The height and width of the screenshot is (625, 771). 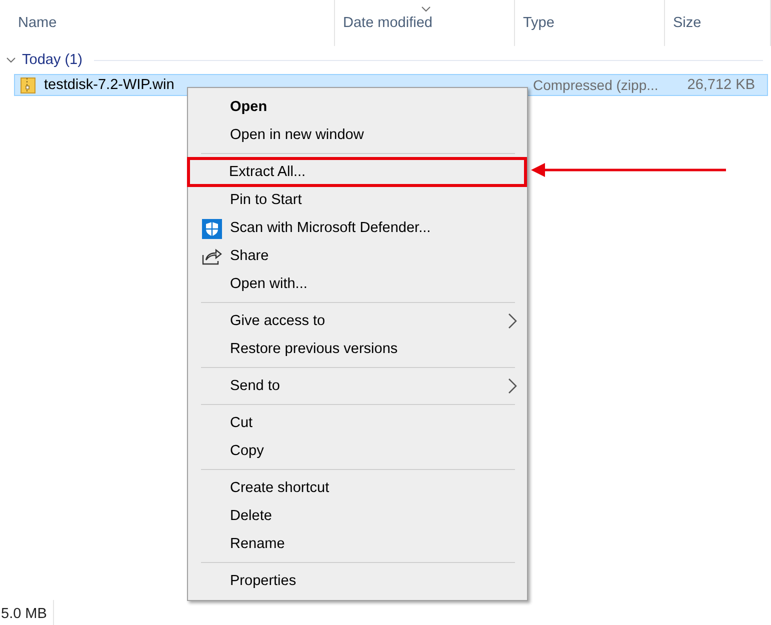 What do you see at coordinates (357, 488) in the screenshot?
I see `menu-item: Create shortcut` at bounding box center [357, 488].